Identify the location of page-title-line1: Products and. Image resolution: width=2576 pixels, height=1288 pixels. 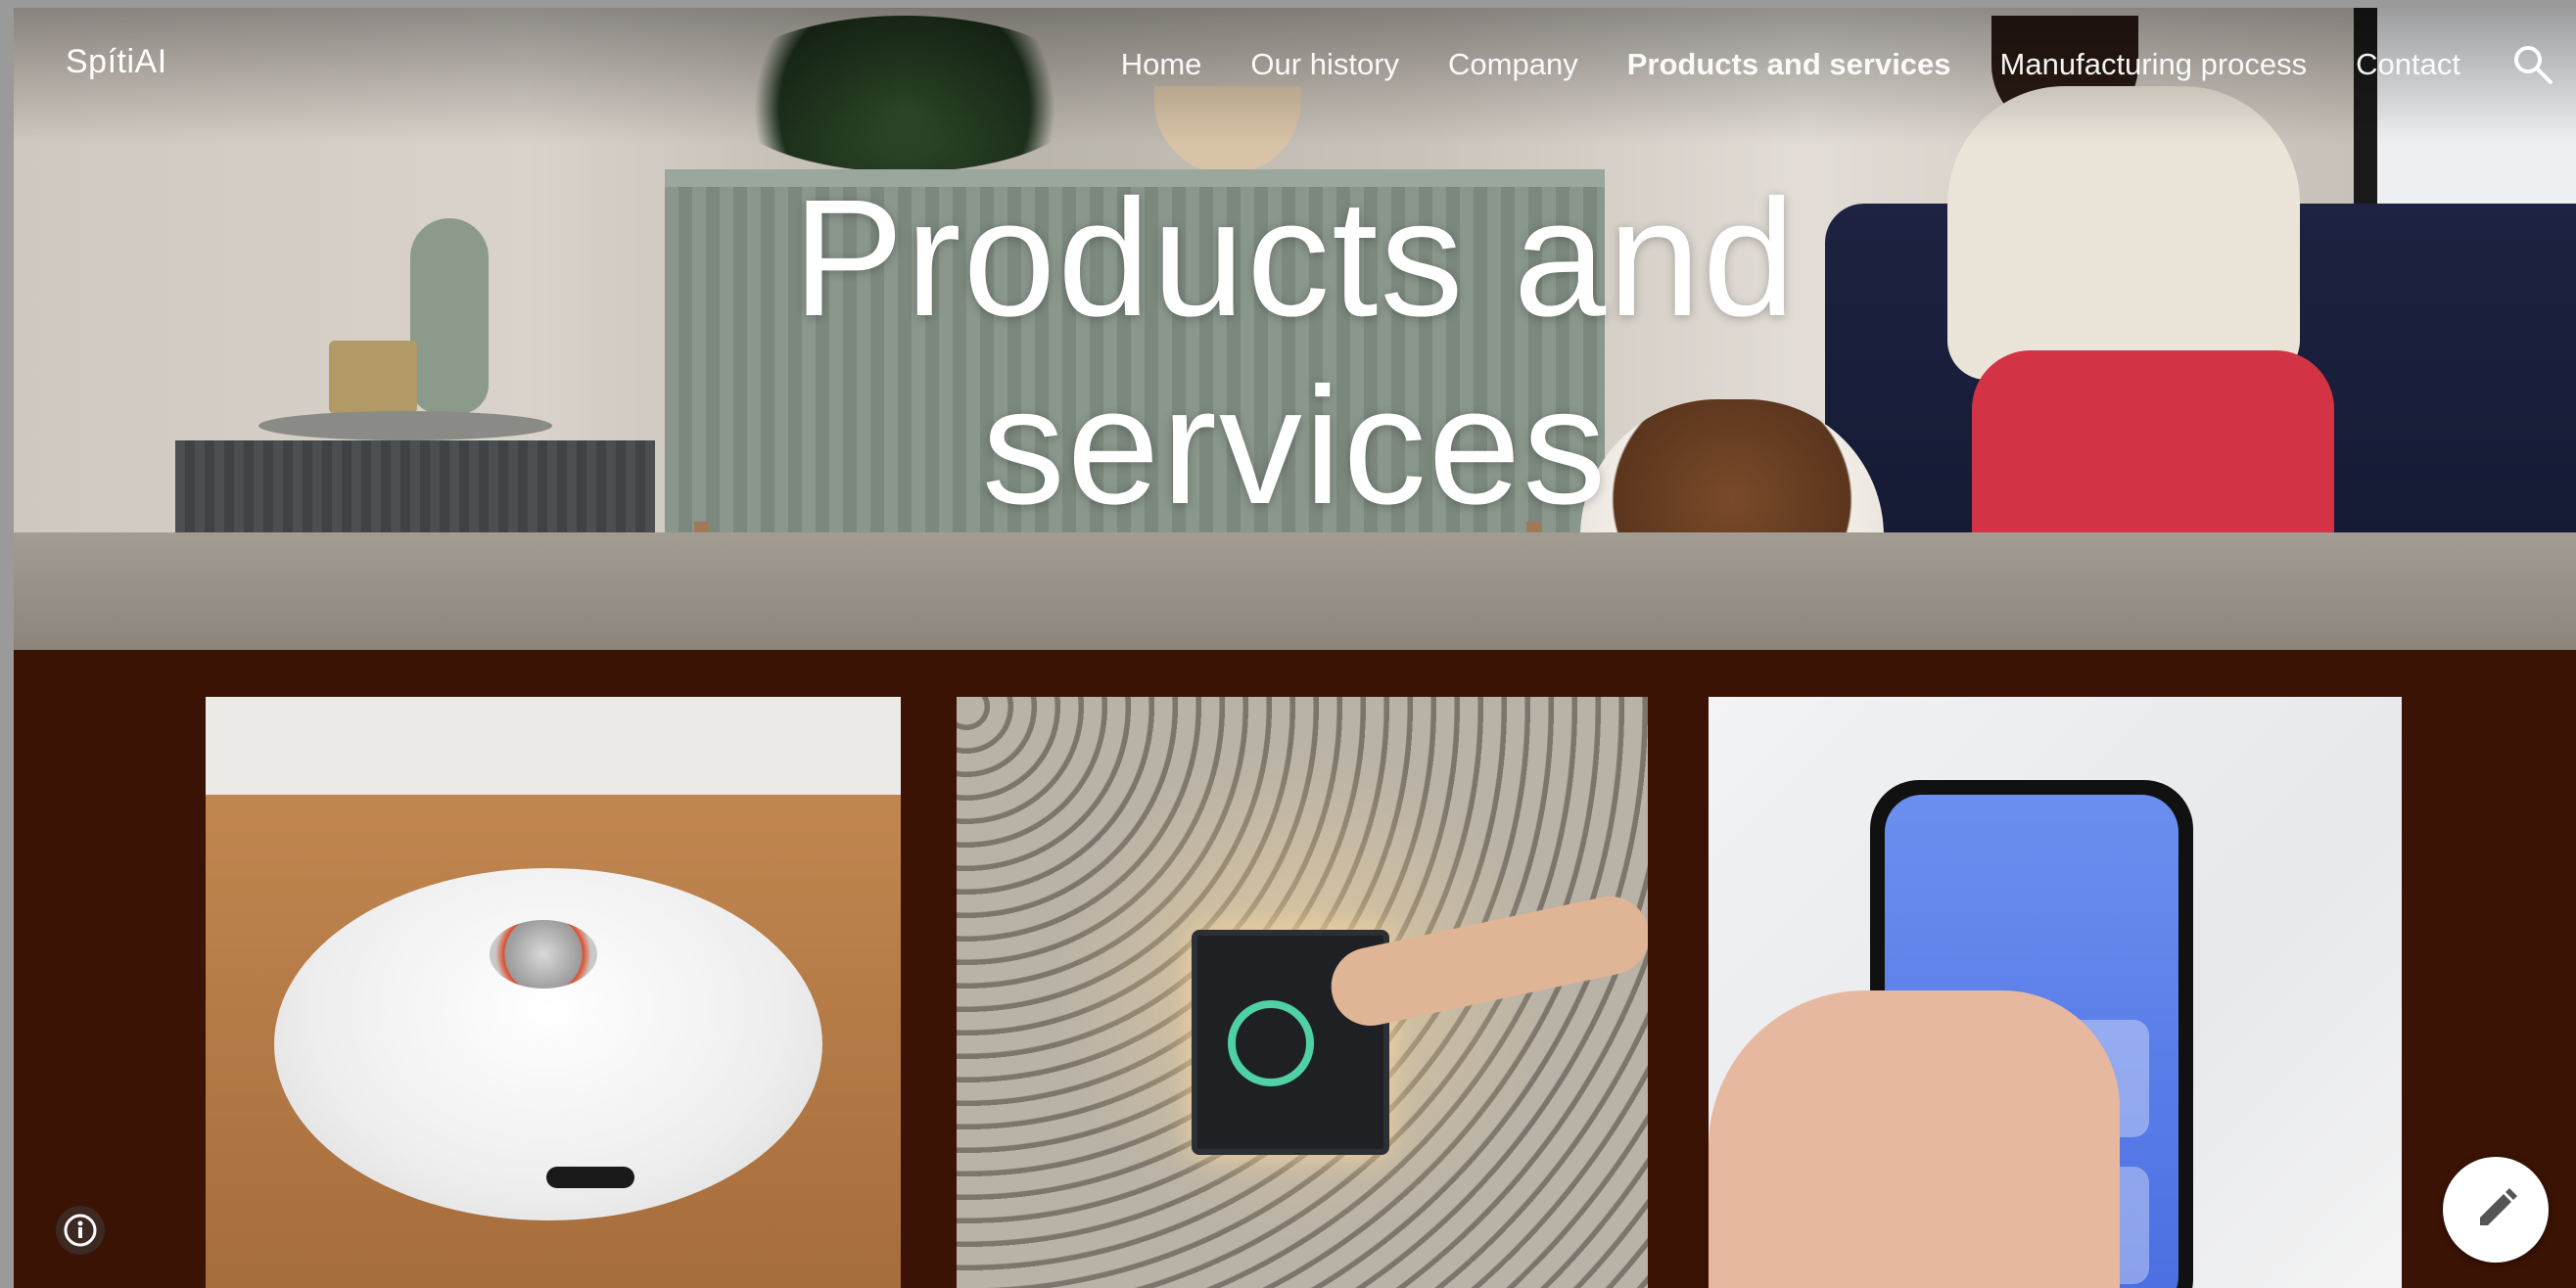
(1295, 258).